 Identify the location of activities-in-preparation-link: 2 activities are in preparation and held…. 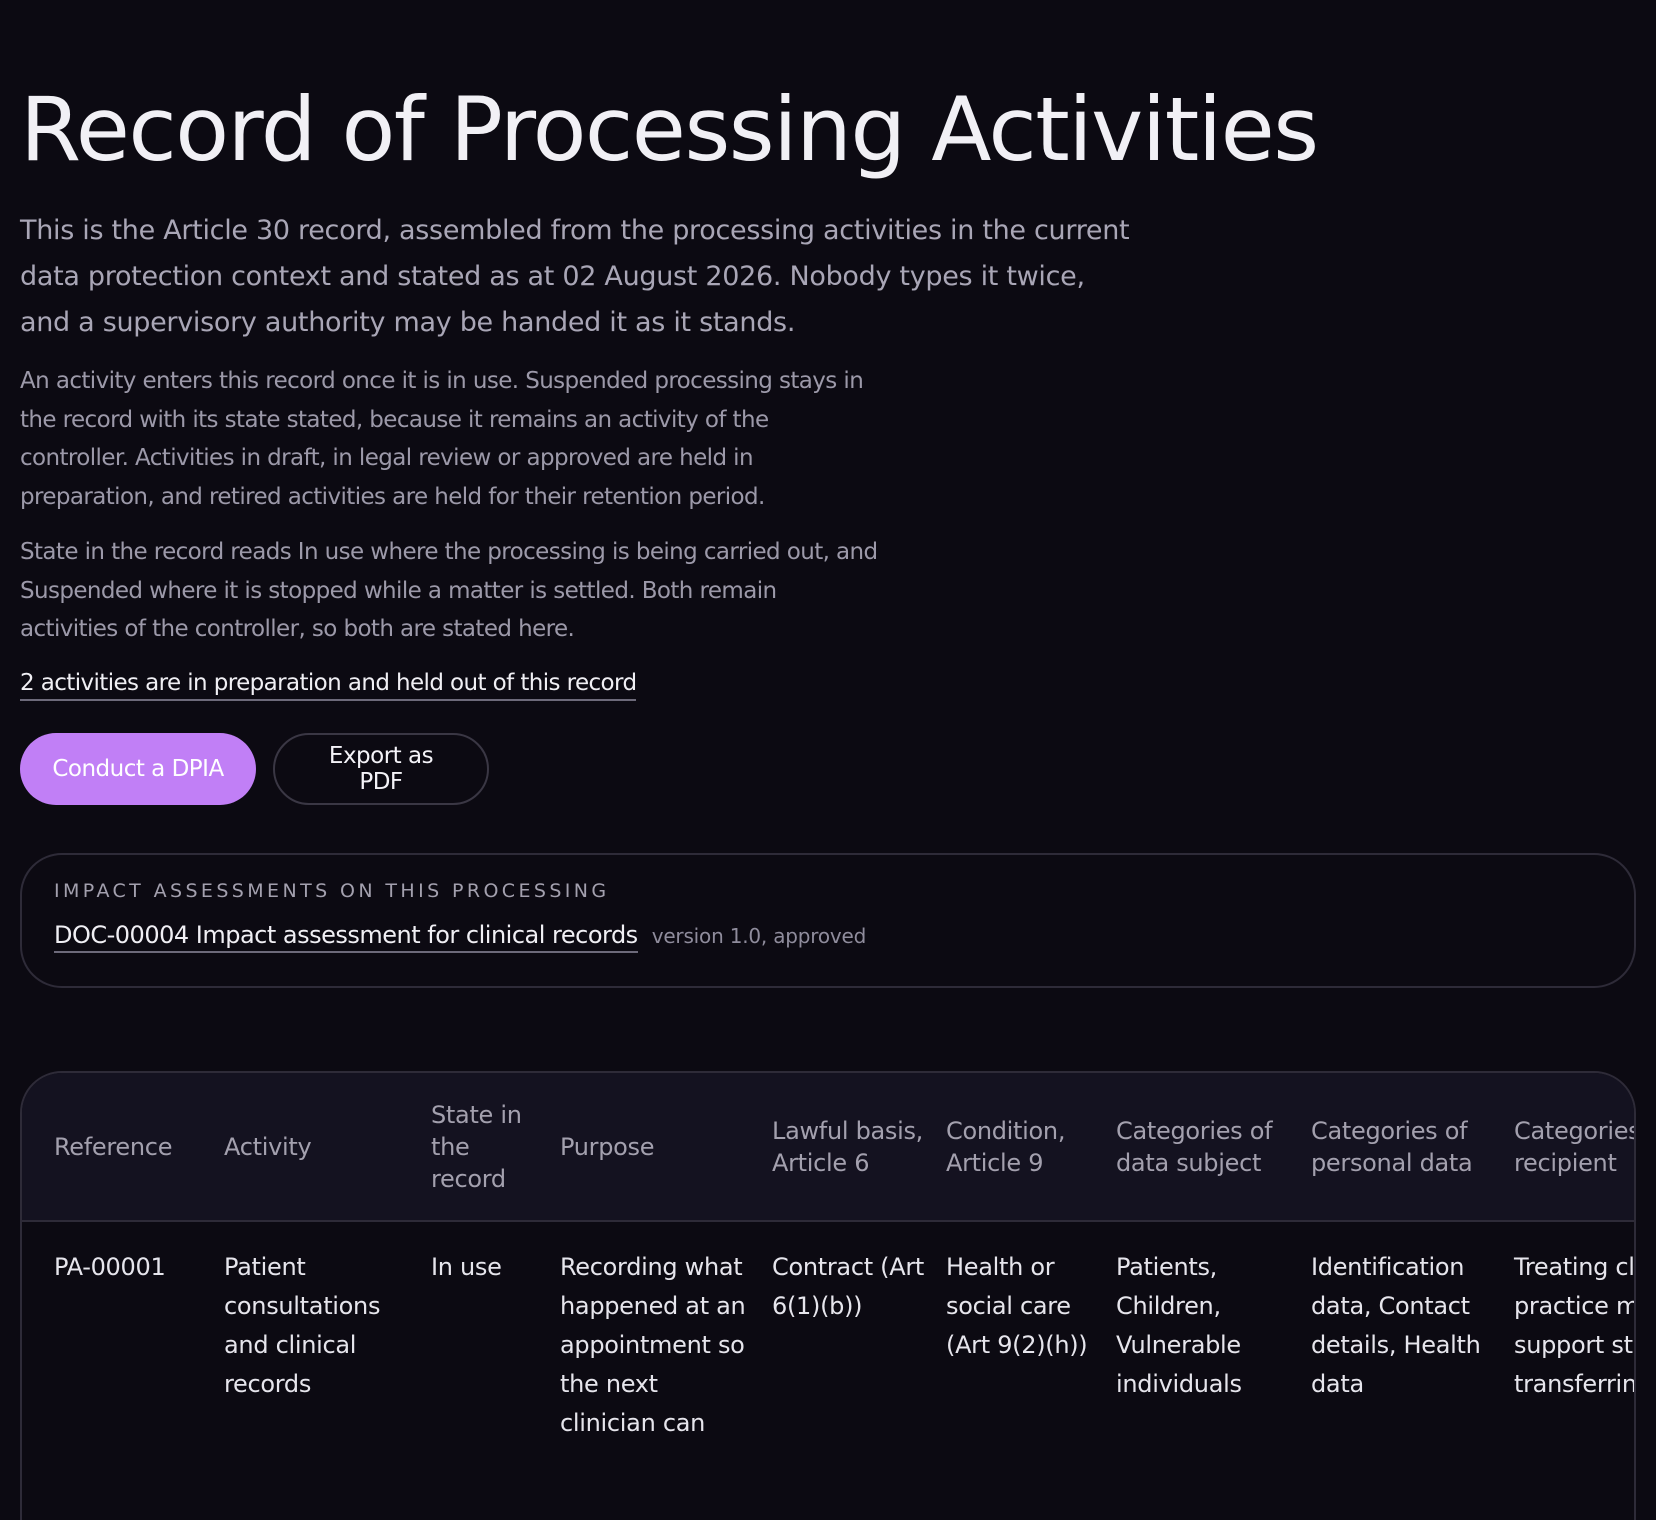
(328, 684).